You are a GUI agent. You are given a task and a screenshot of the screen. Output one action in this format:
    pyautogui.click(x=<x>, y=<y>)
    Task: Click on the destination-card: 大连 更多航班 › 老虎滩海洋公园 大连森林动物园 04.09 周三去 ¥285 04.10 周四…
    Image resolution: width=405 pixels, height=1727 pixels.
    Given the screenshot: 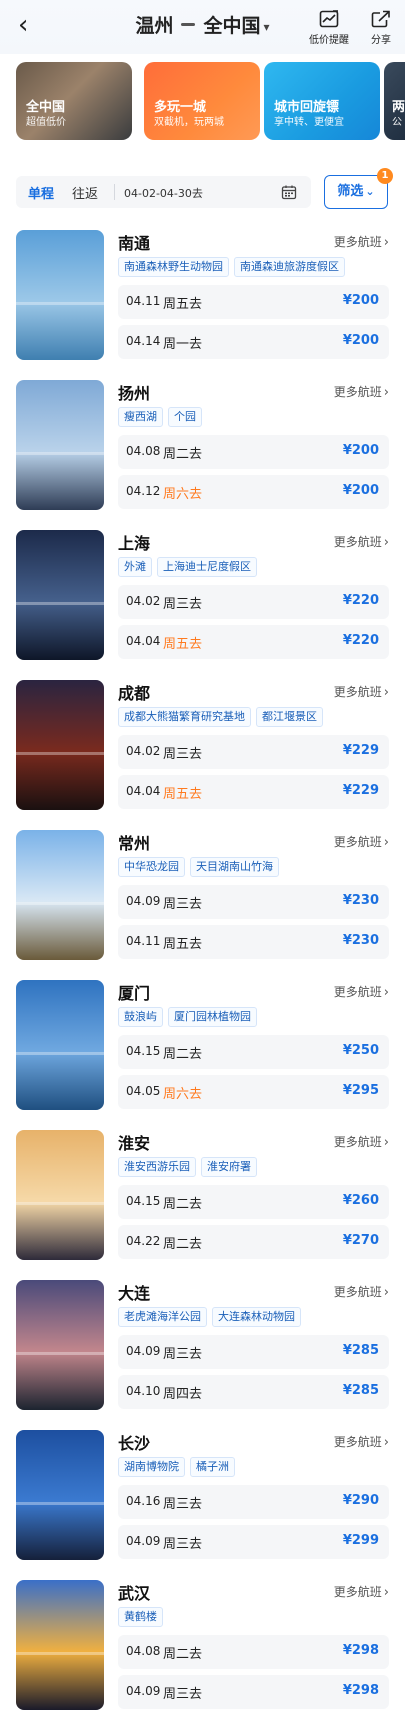 What is the action you would take?
    pyautogui.click(x=202, y=1353)
    